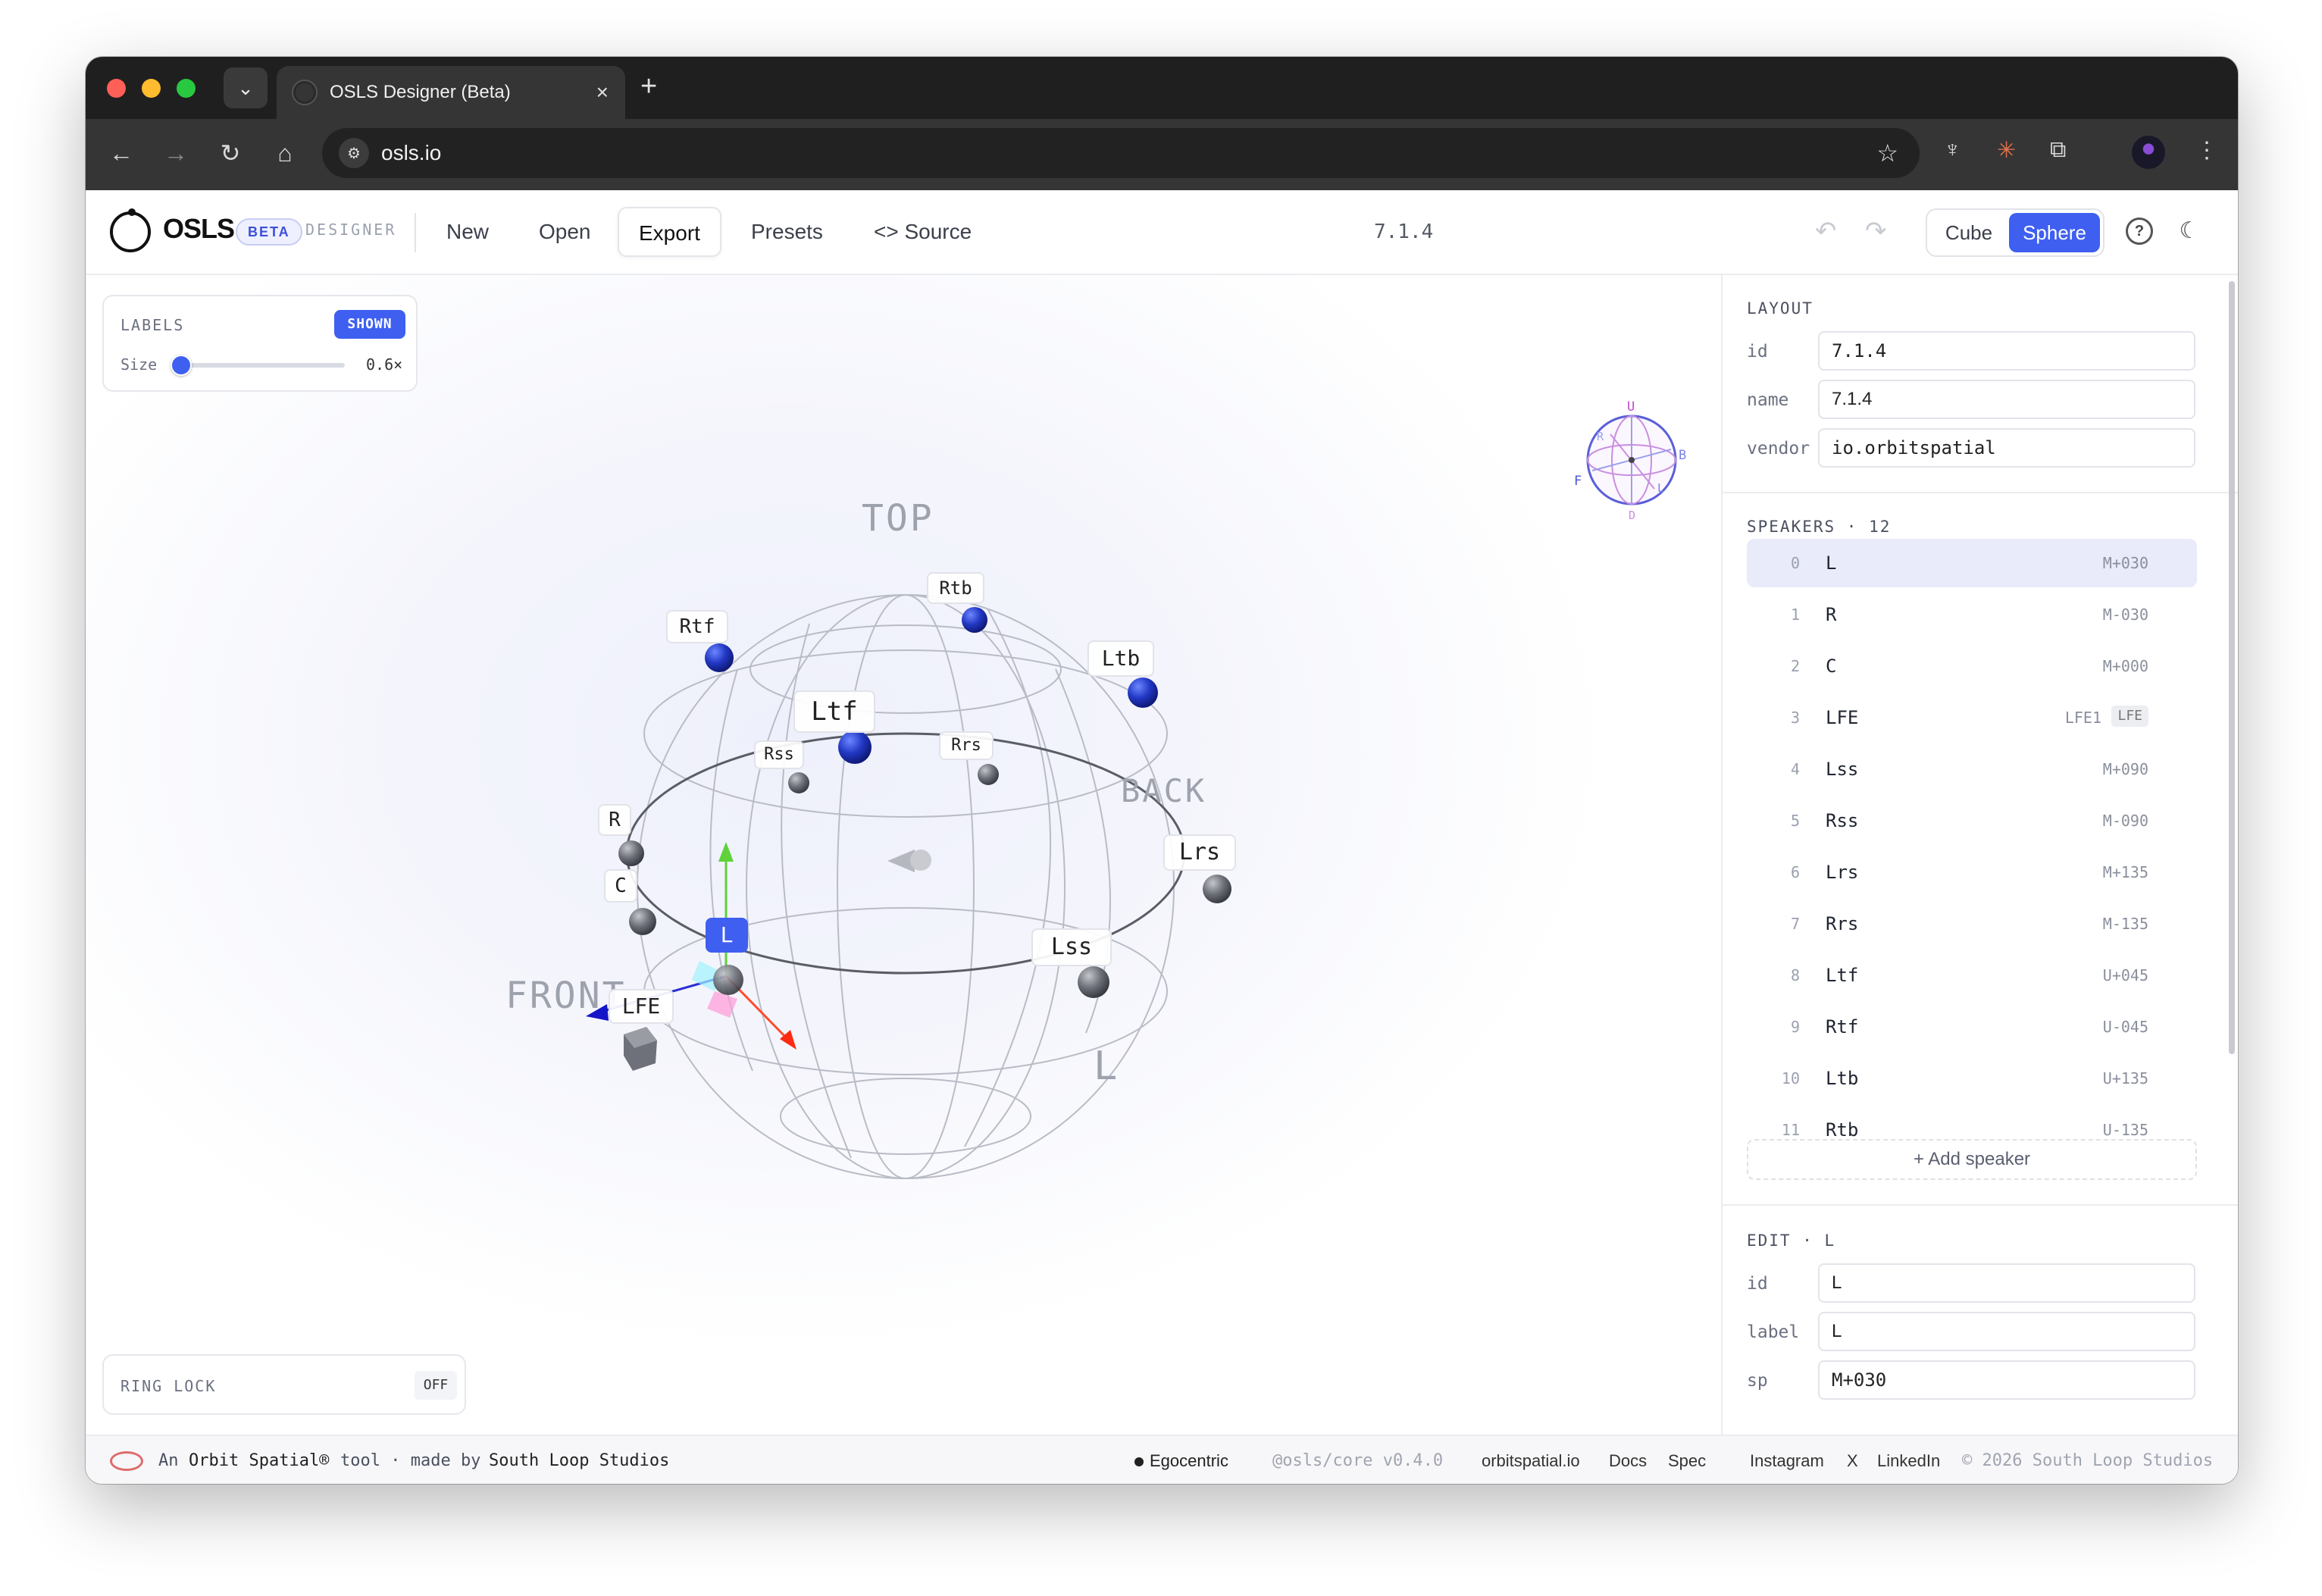 This screenshot has width=2322, height=1596. Describe the element at coordinates (855, 748) in the screenshot. I see `speaker-Ltf` at that location.